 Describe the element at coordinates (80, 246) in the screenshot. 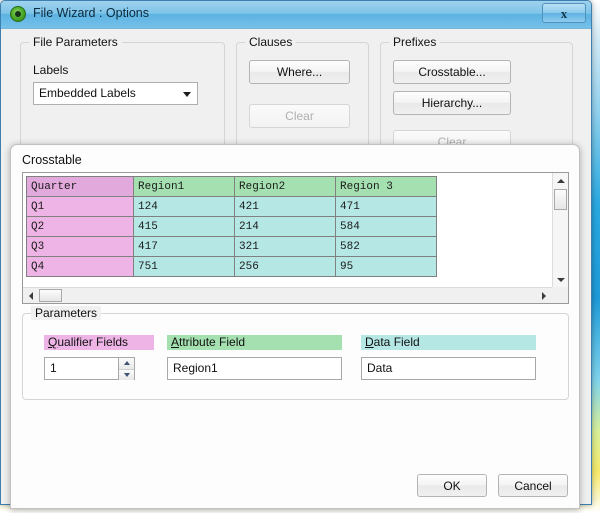

I see `cell-quarter: Q3` at that location.